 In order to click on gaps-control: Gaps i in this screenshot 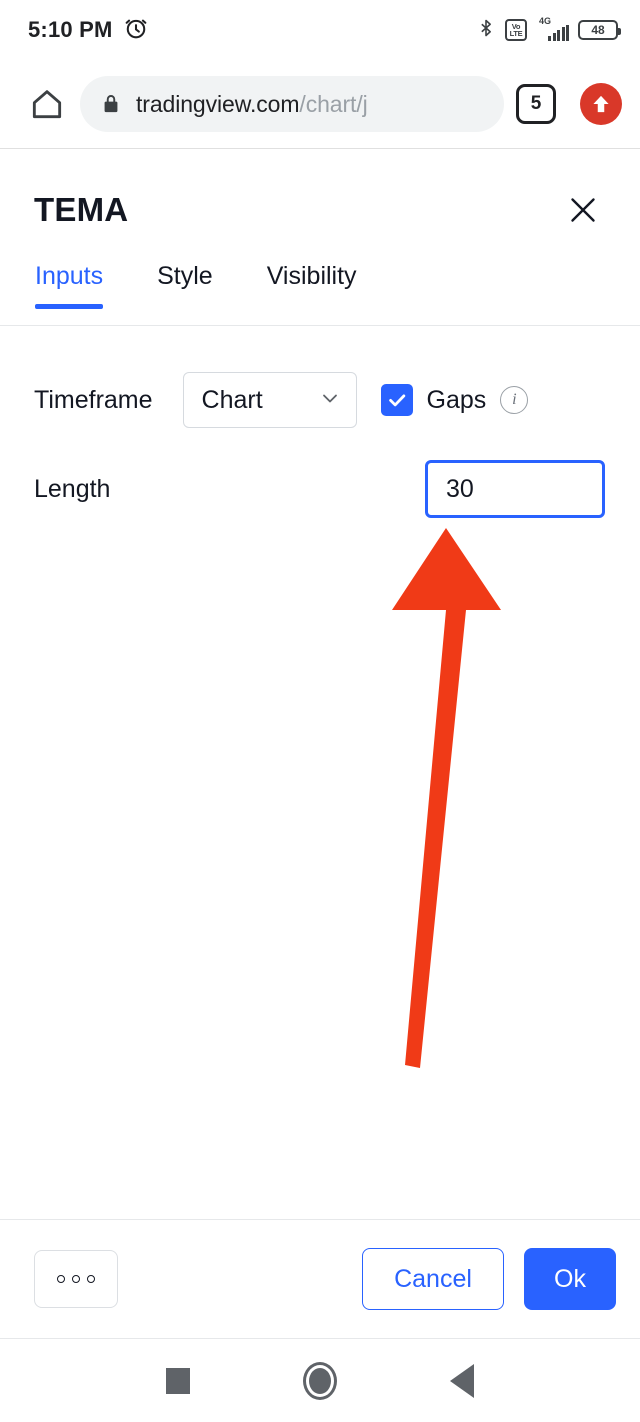, I will do `click(454, 400)`.